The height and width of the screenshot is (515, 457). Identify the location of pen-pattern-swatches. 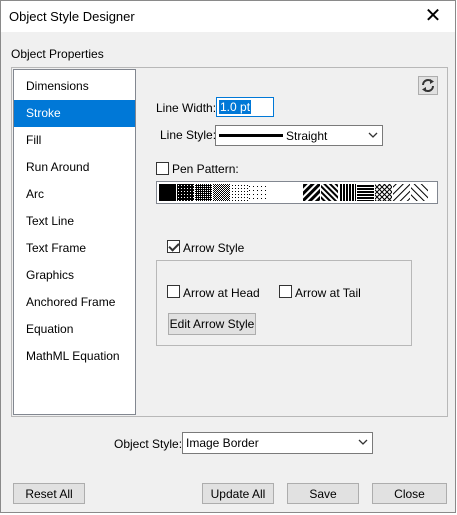
(293, 192).